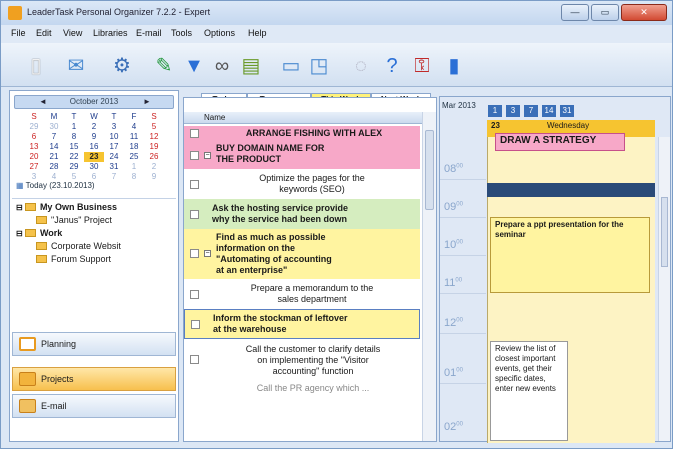 The image size is (673, 449). What do you see at coordinates (54, 167) in the screenshot?
I see `calendar-day: 28` at bounding box center [54, 167].